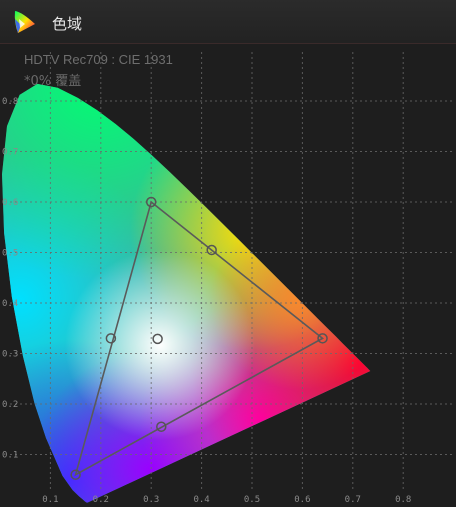 This screenshot has height=507, width=456. What do you see at coordinates (10, 203) in the screenshot?
I see `y-tick-label: 0.6` at bounding box center [10, 203].